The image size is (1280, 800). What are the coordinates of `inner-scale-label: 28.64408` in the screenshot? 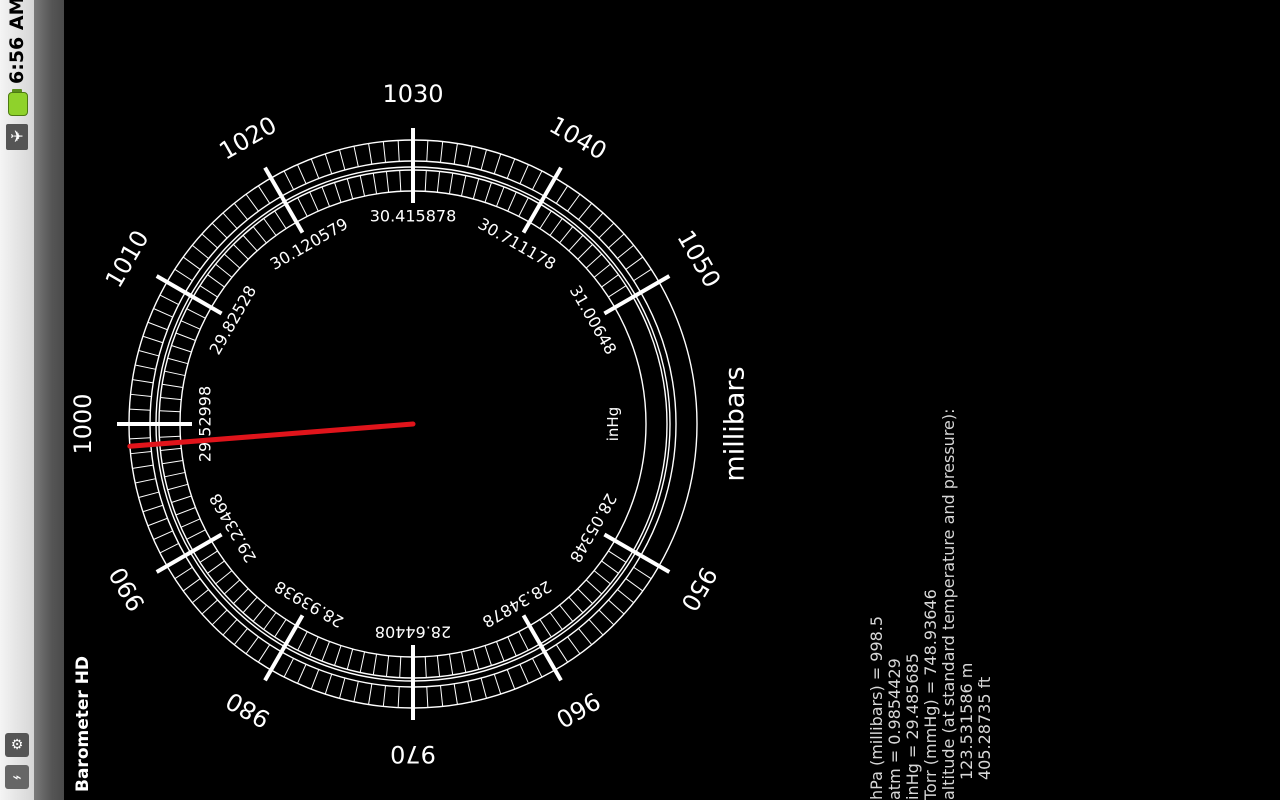 It's located at (413, 632).